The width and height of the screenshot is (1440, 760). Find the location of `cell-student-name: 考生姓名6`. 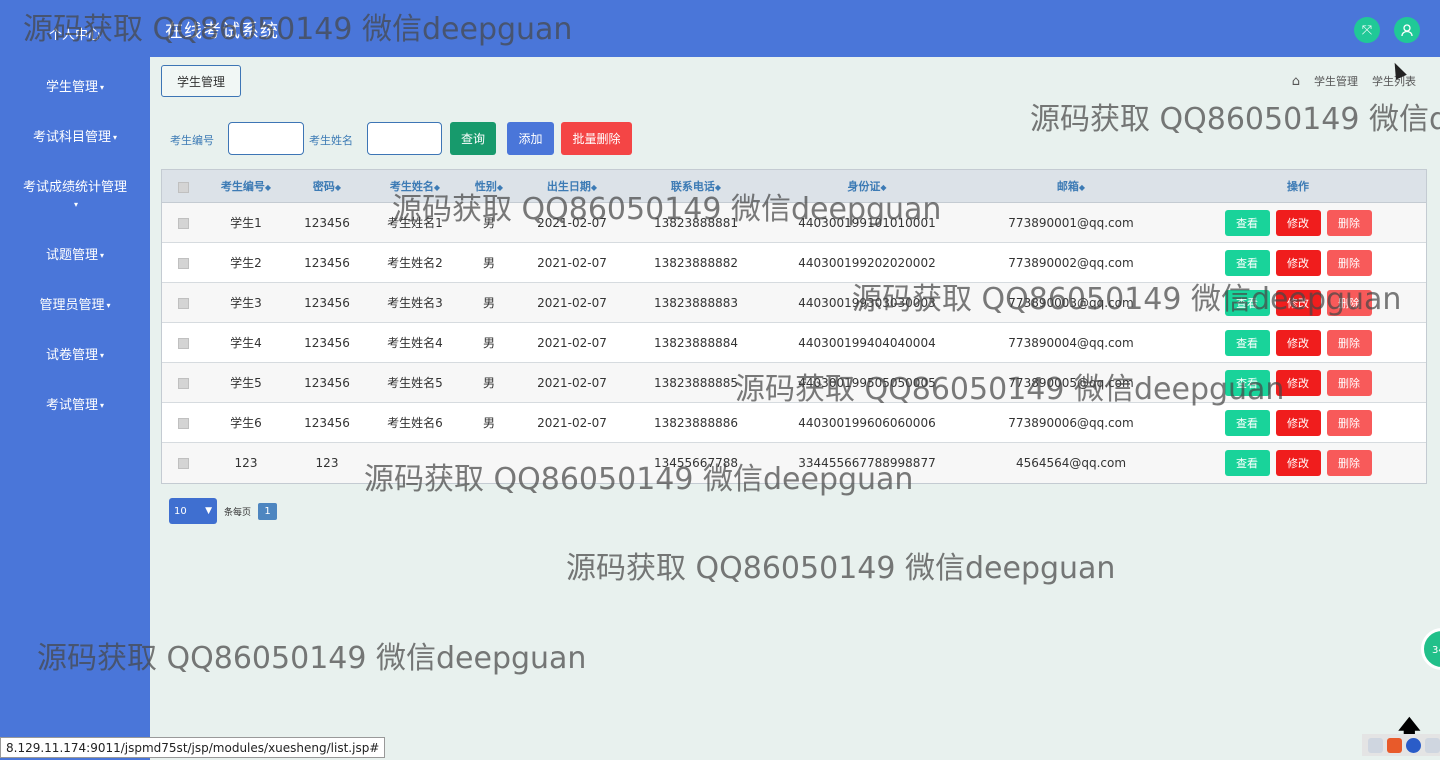

cell-student-name: 考生姓名6 is located at coordinates (415, 423).